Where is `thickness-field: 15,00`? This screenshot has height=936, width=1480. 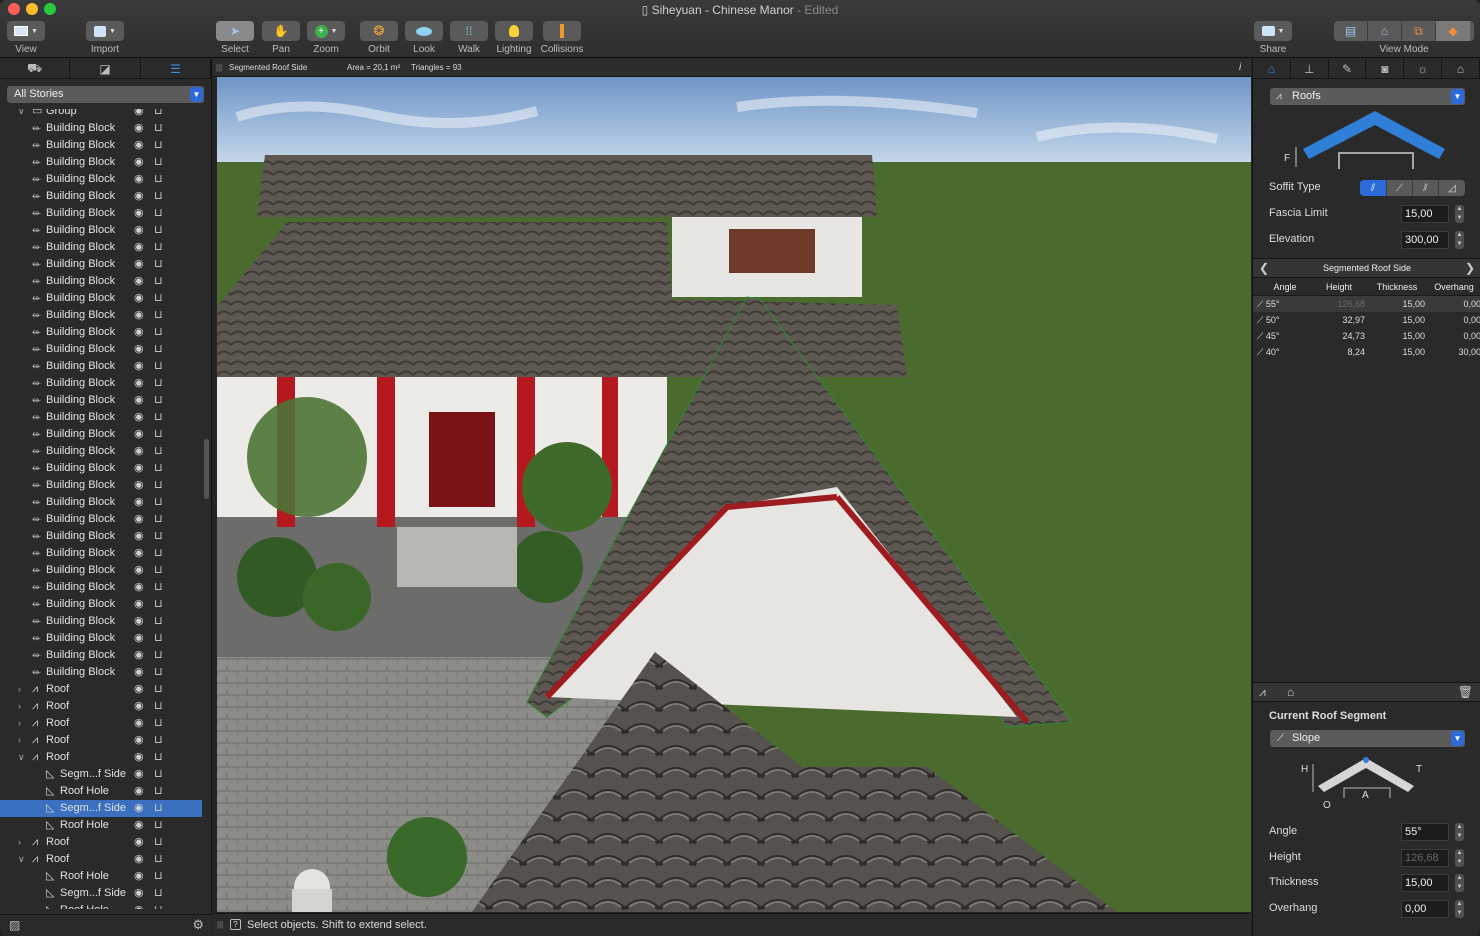 thickness-field: 15,00 is located at coordinates (1425, 883).